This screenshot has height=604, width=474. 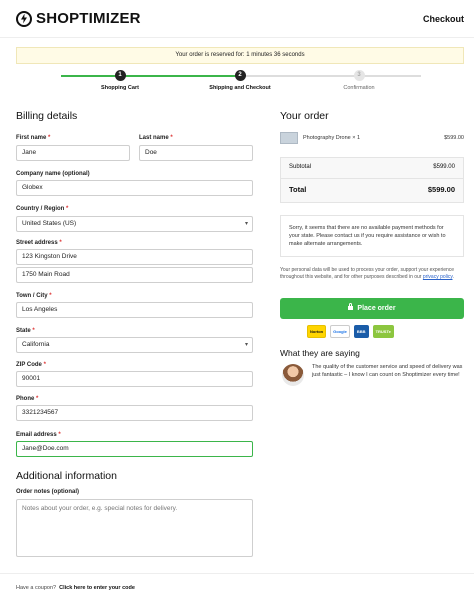 I want to click on brand-logo: SHOPTIMIZER, so click(x=78, y=18).